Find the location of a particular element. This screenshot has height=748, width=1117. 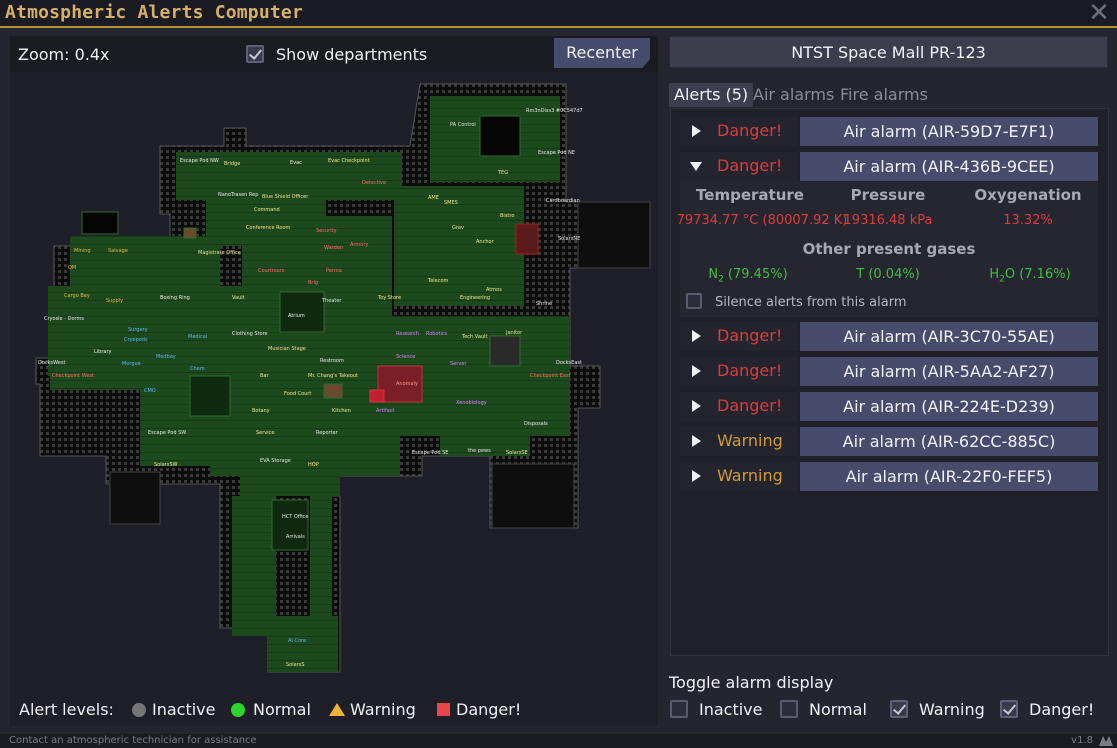

map-label: Courtroom is located at coordinates (271, 271).